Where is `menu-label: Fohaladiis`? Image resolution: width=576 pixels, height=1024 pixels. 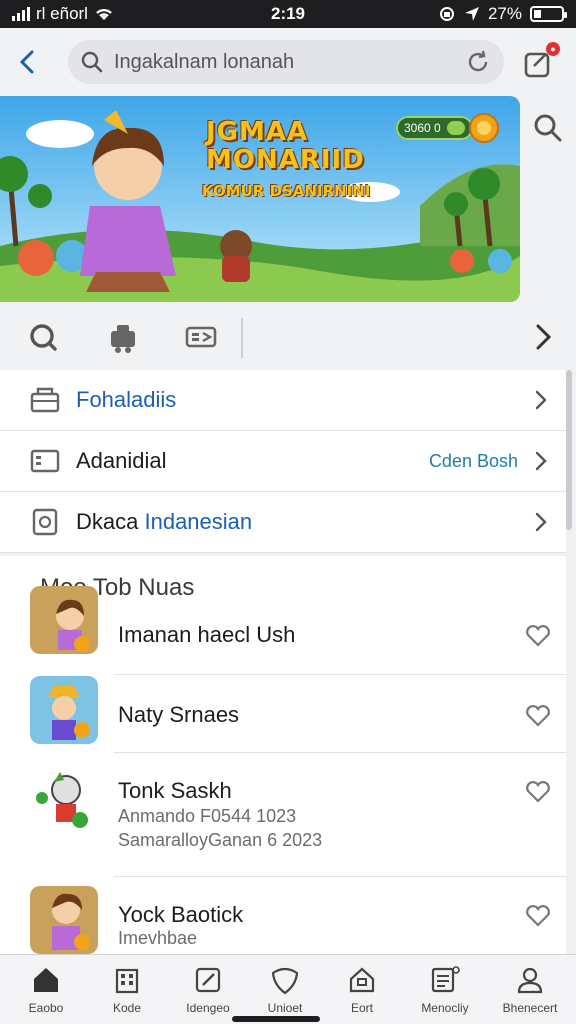 menu-label: Fohaladiis is located at coordinates (126, 400).